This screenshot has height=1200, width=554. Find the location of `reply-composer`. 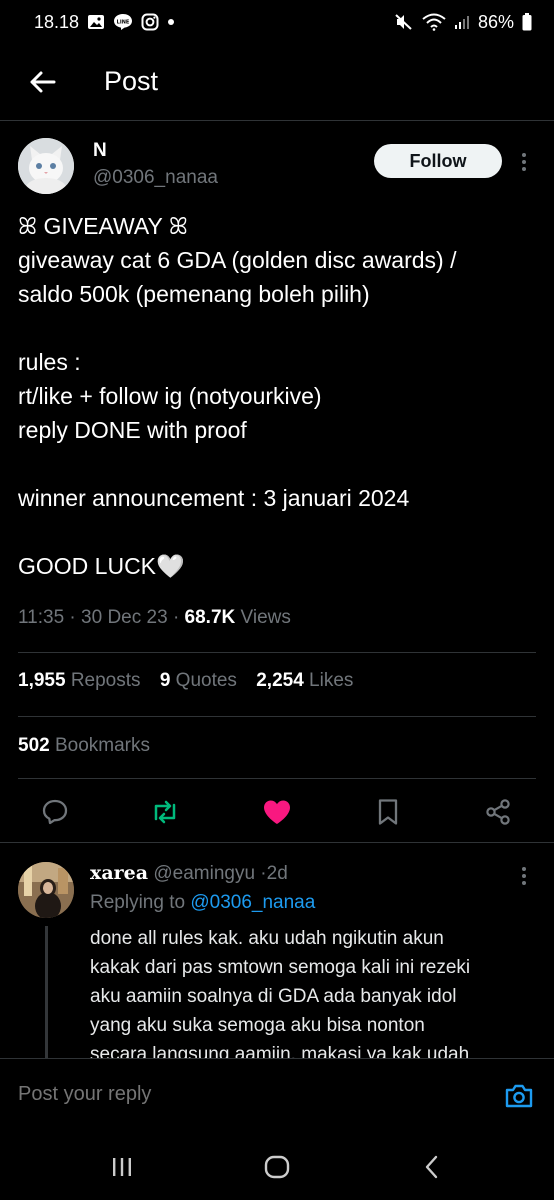

reply-composer is located at coordinates (277, 1096).